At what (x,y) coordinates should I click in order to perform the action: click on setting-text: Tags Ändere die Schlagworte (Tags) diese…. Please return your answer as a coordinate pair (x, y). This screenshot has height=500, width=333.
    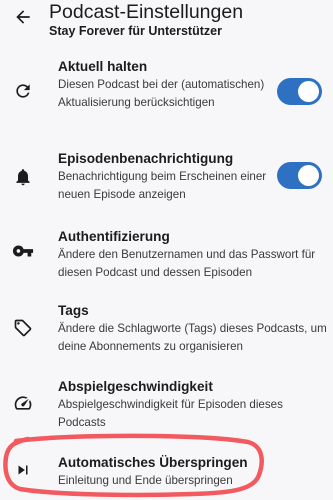
    Looking at the image, I should click on (193, 329).